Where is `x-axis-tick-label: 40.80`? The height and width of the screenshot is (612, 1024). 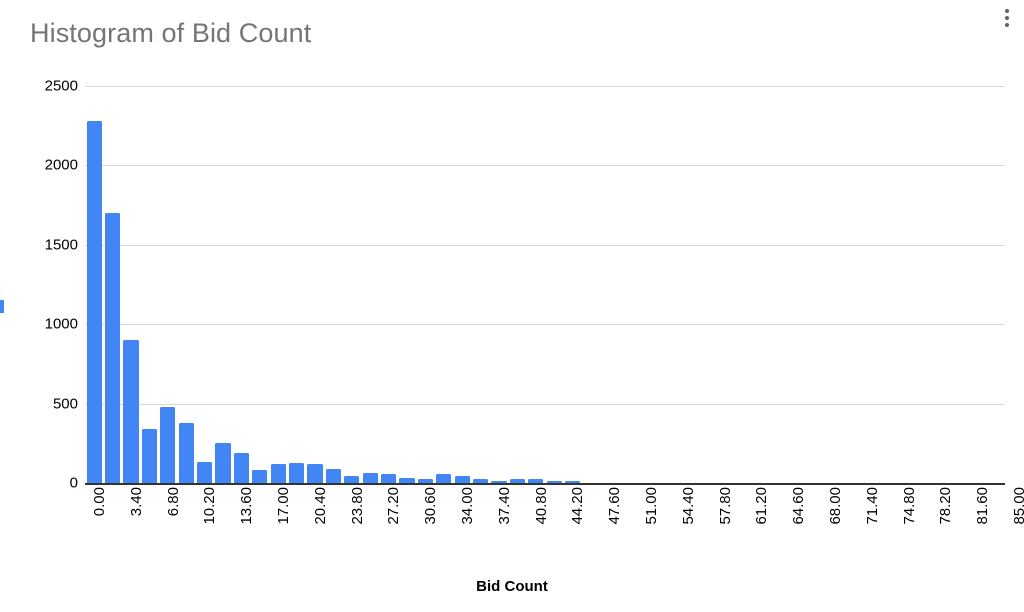 x-axis-tick-label: 40.80 is located at coordinates (541, 506).